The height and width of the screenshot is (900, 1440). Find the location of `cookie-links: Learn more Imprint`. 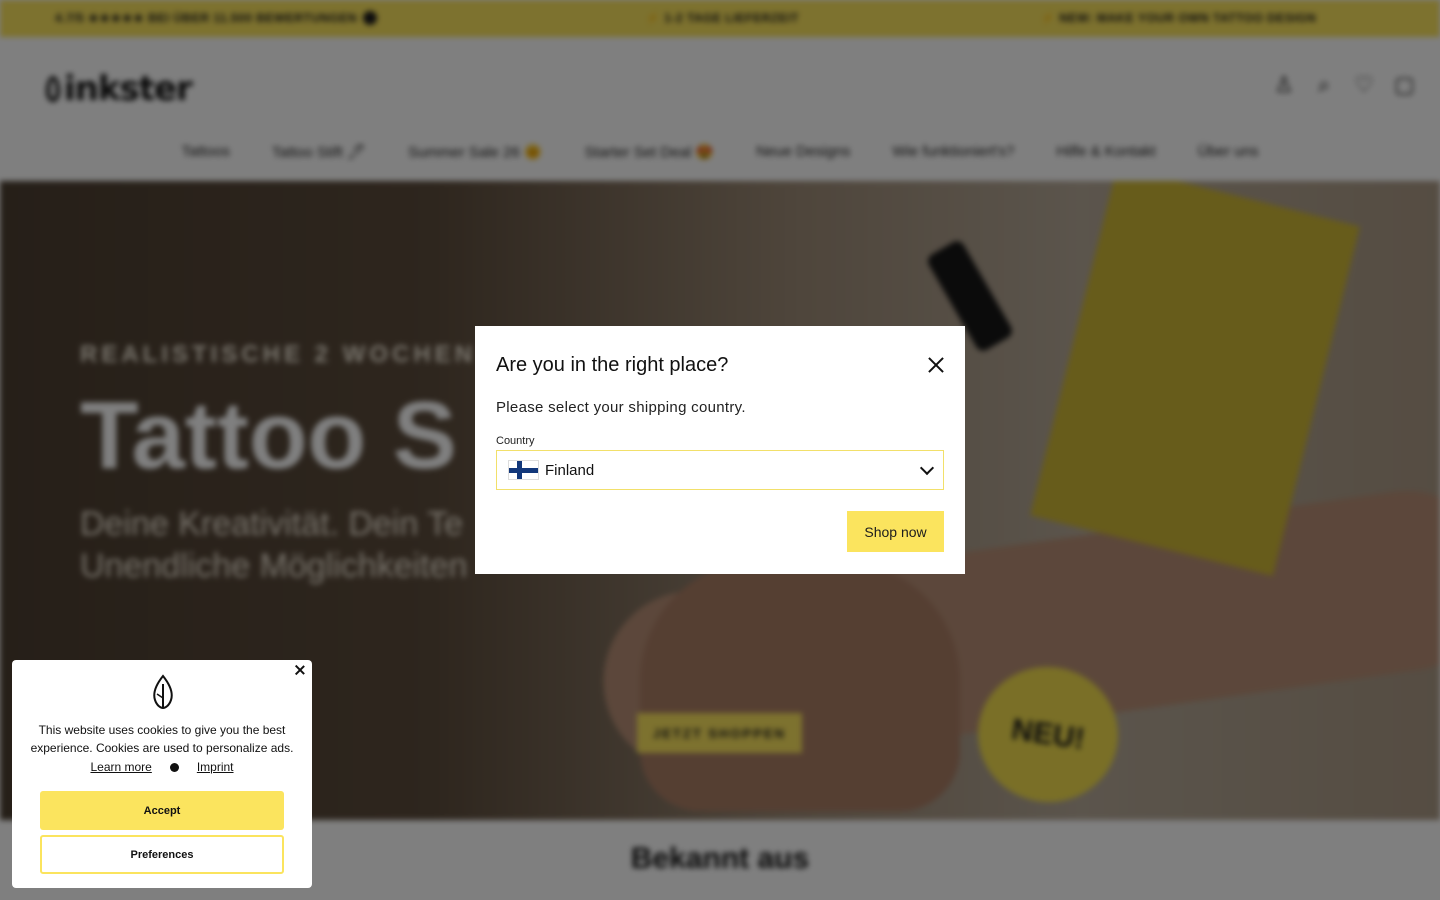

cookie-links: Learn more Imprint is located at coordinates (162, 767).